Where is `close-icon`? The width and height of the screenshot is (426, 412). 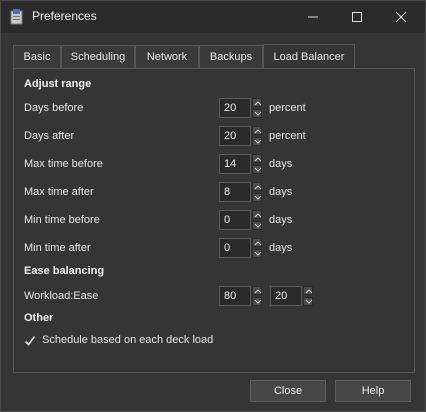
close-icon is located at coordinates (401, 17).